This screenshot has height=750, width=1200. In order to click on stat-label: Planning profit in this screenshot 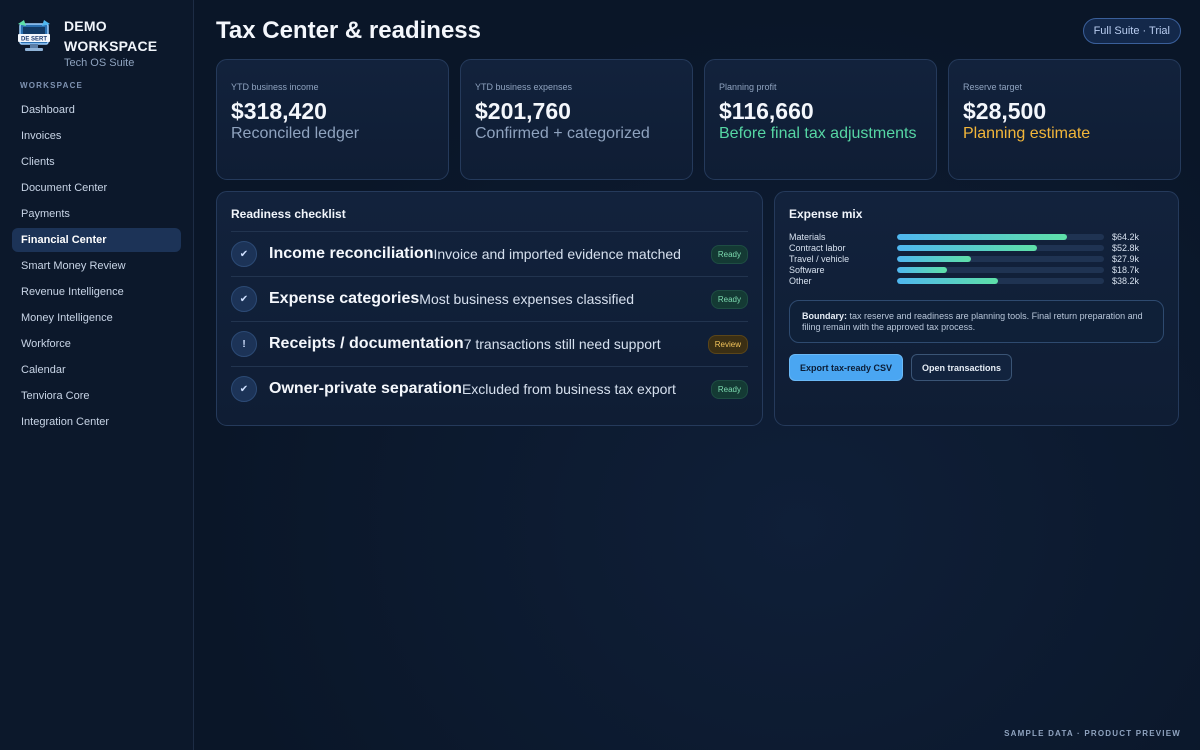, I will do `click(748, 87)`.